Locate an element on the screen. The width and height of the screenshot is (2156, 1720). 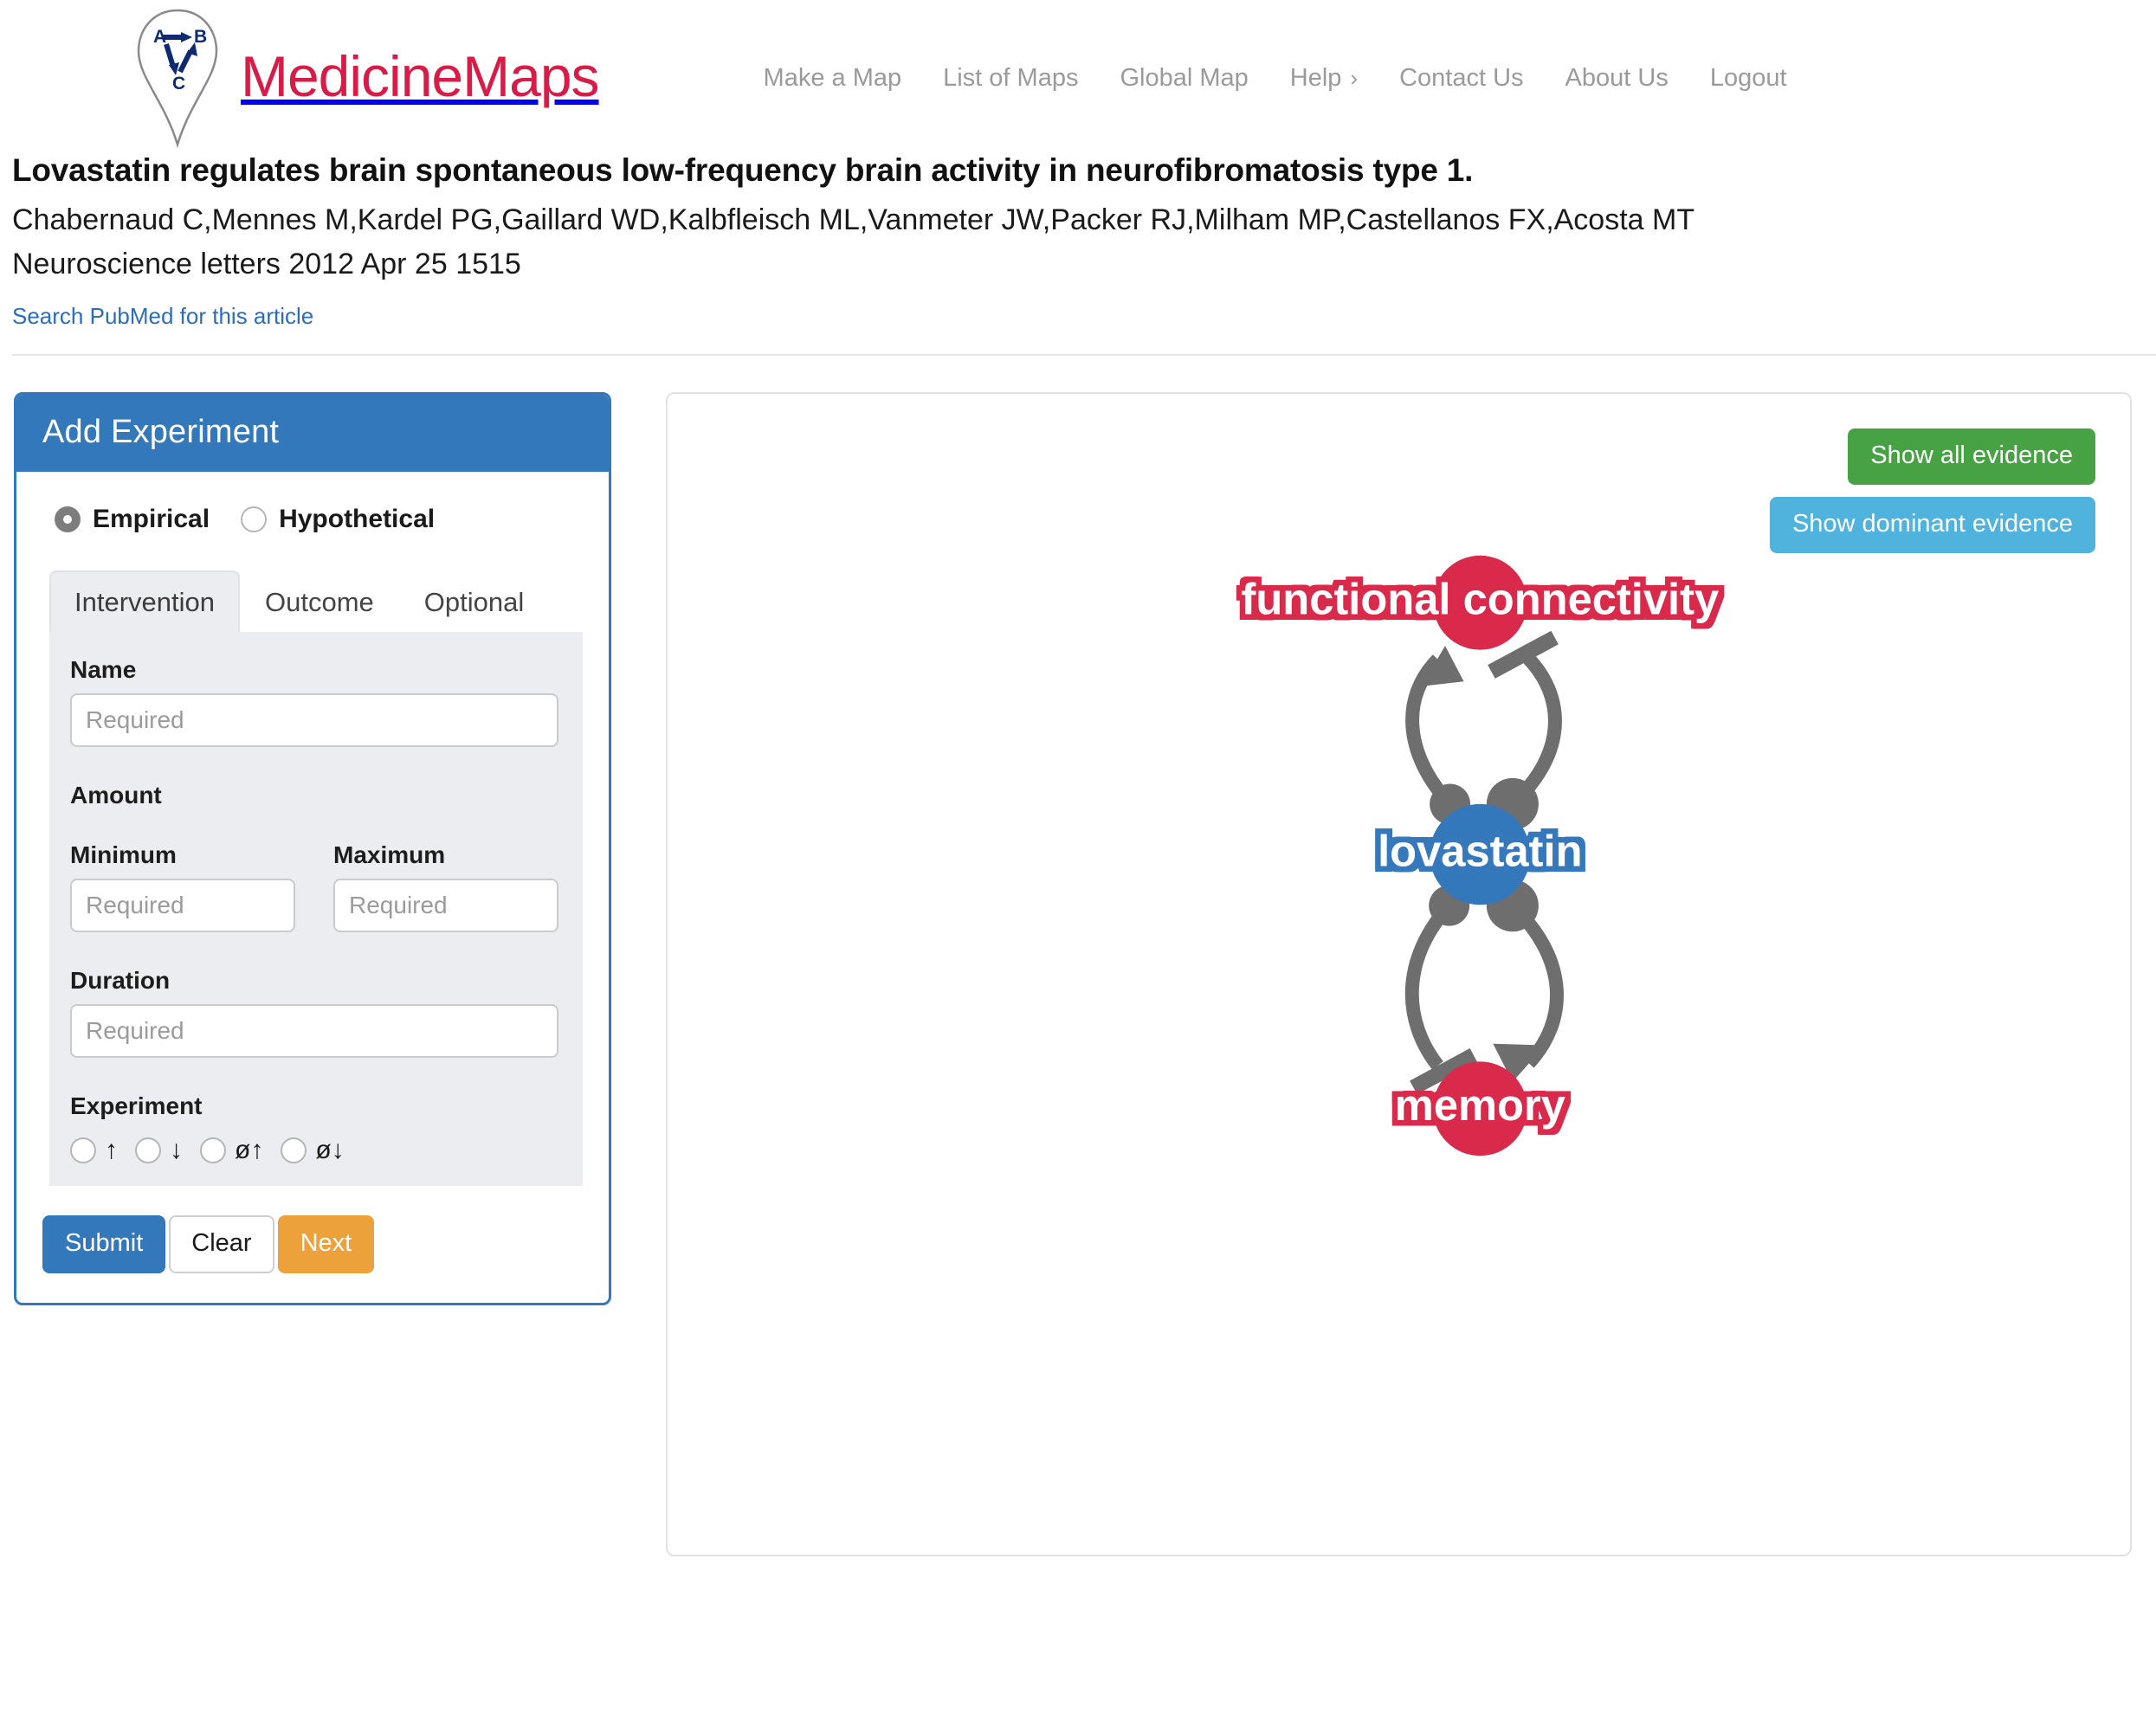
brand-logo-link: A B C MedicineMaps is located at coordinates (365, 76).